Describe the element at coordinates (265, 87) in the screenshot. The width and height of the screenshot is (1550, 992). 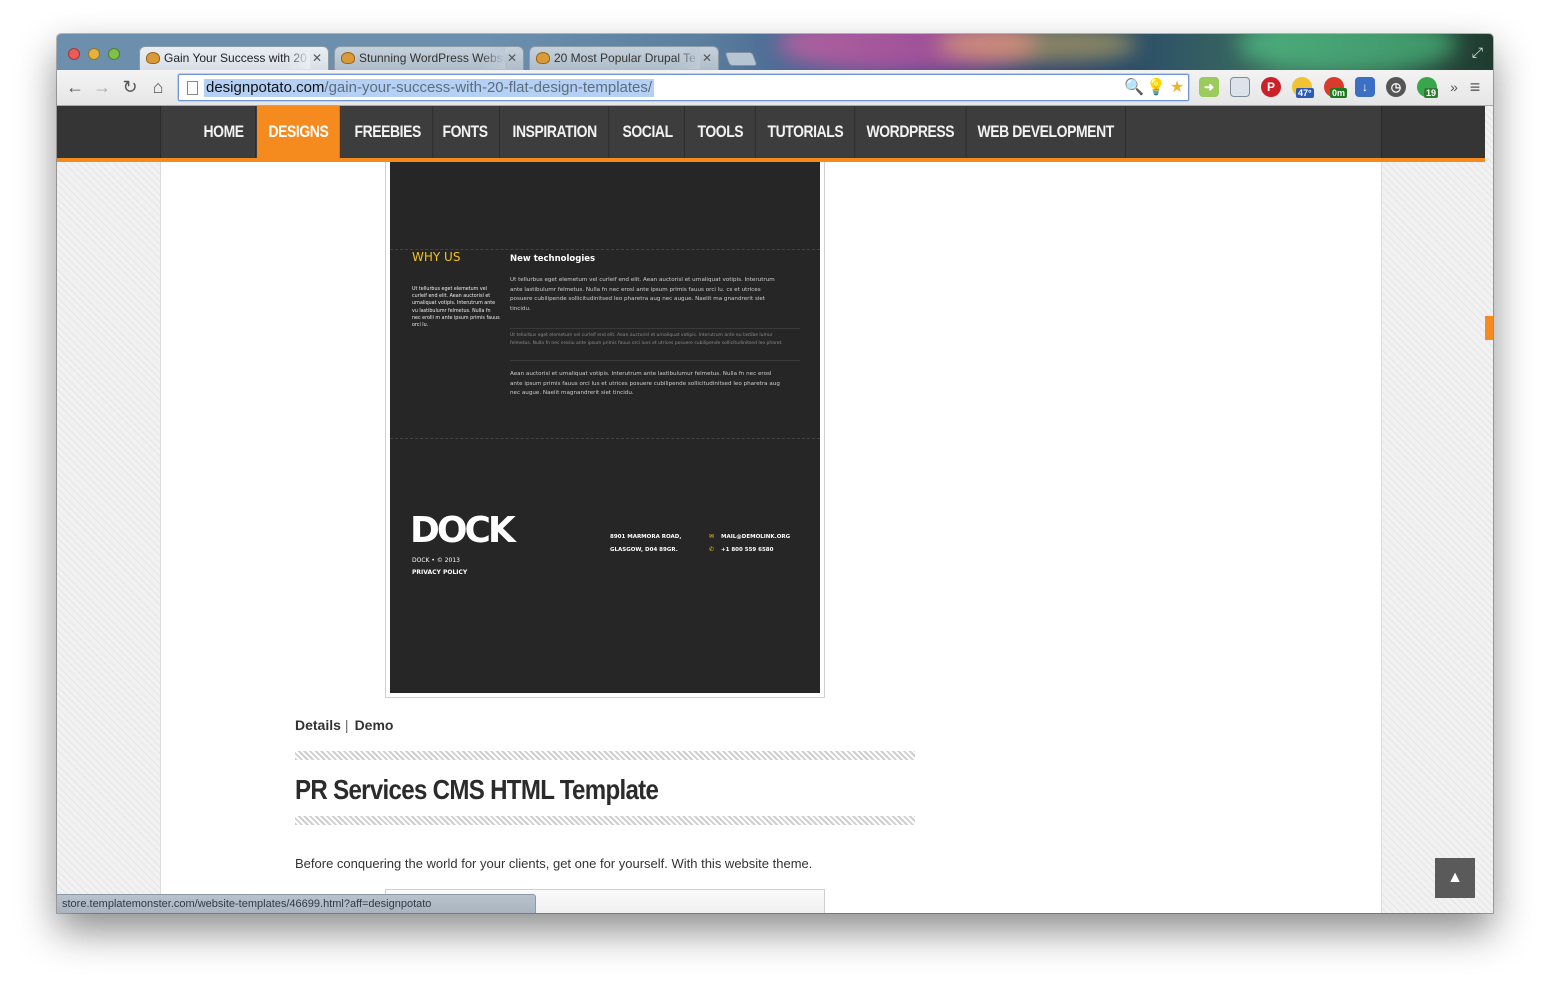
I see `url-host: designpotato.com` at that location.